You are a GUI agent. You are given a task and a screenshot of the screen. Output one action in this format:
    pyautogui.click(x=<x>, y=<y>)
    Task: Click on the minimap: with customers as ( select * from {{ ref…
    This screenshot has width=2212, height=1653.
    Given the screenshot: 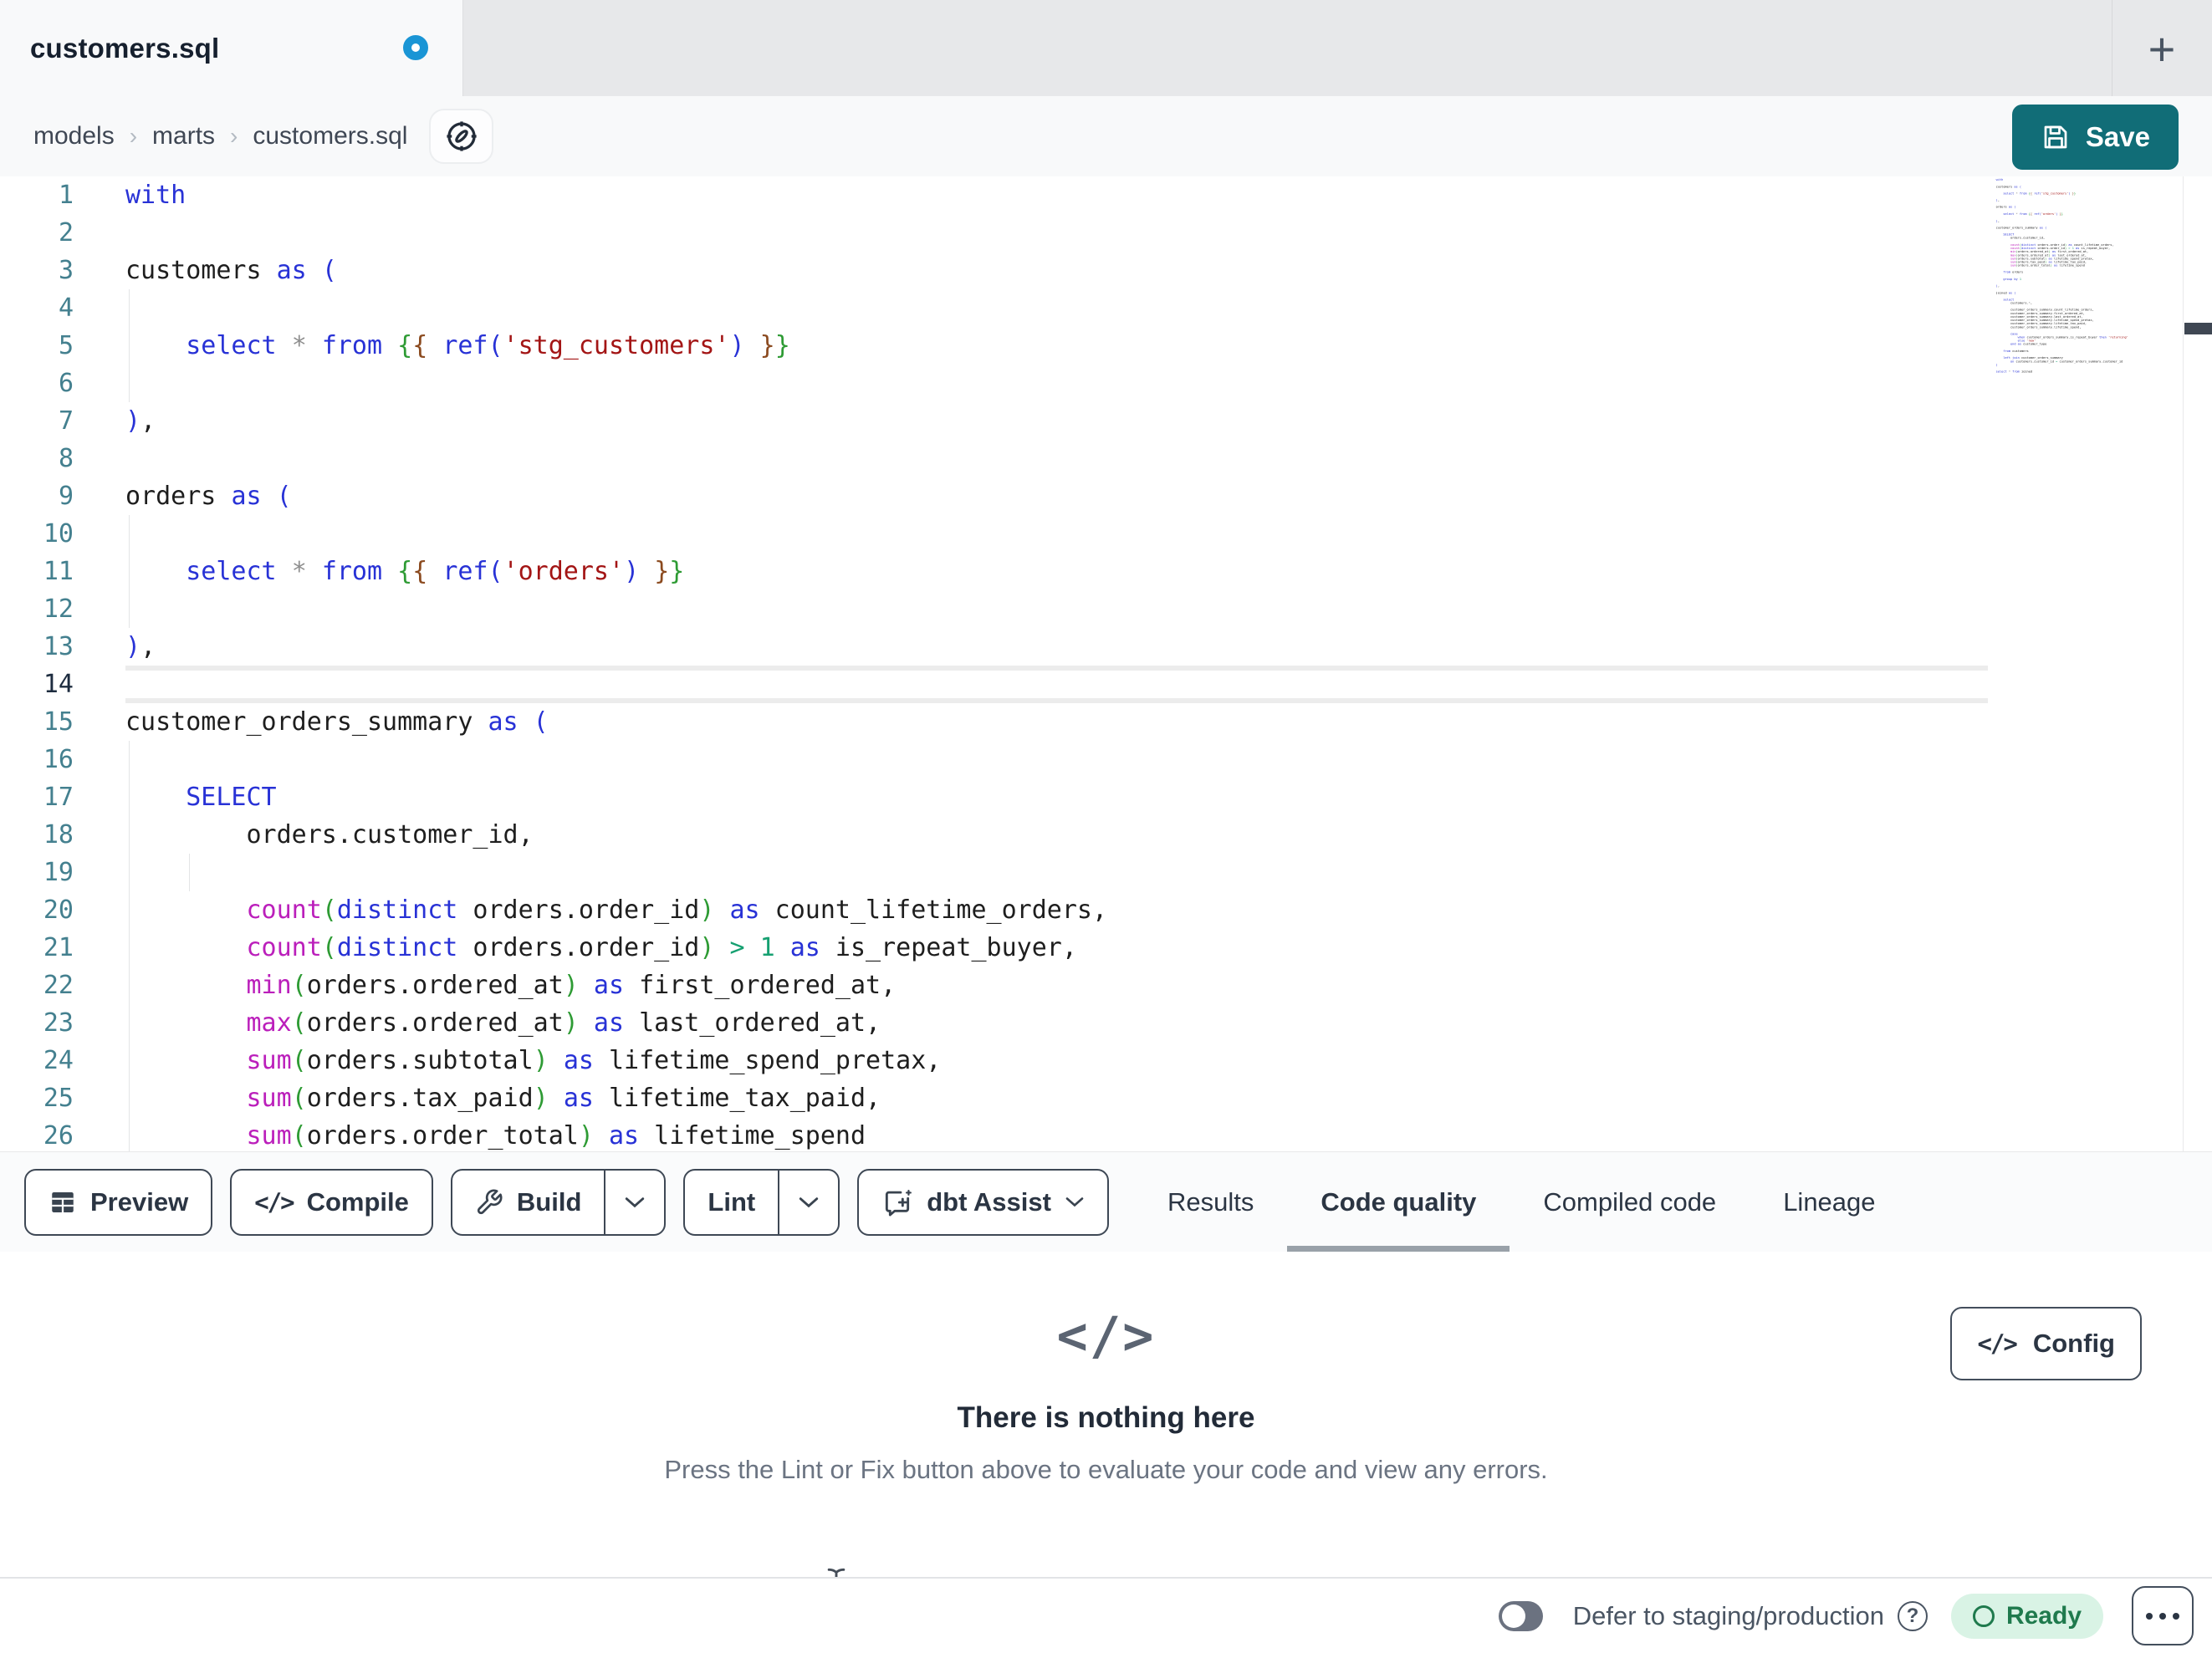 What is the action you would take?
    pyautogui.click(x=2085, y=663)
    